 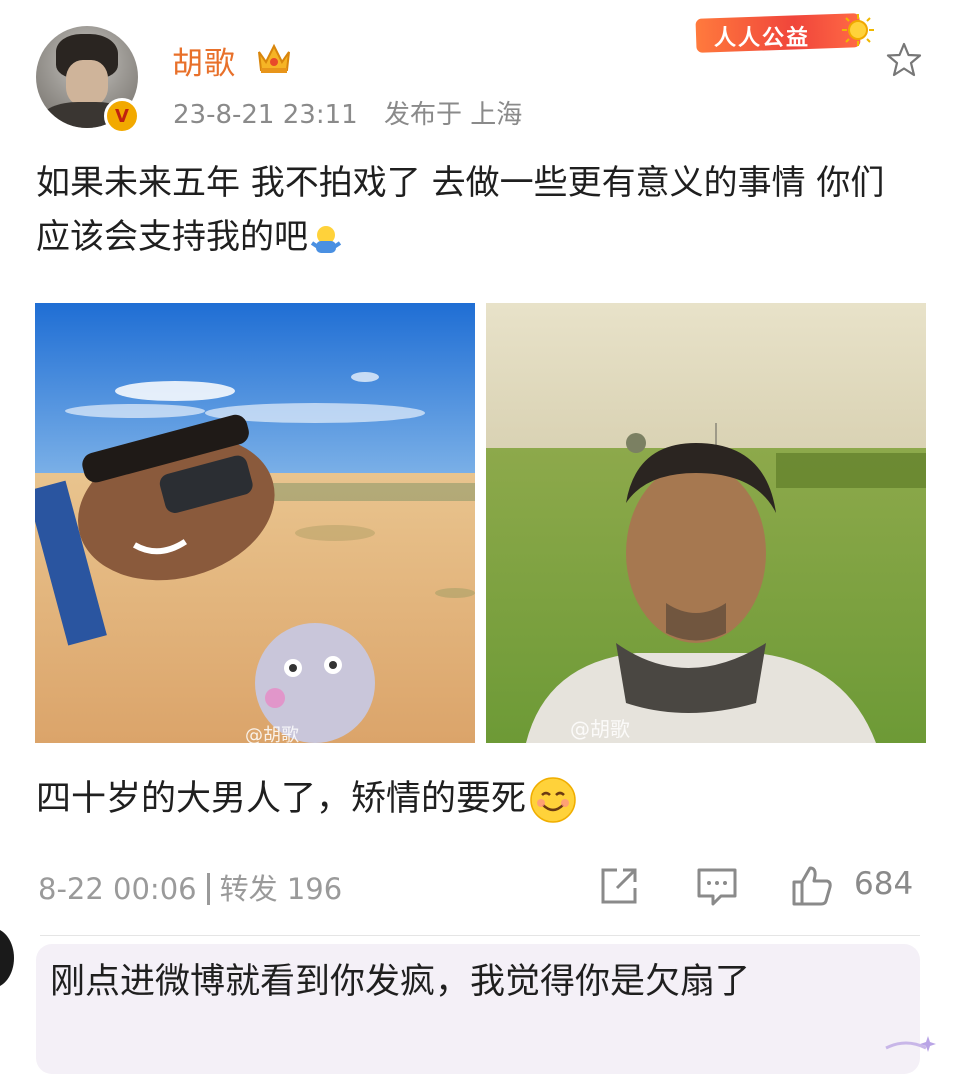 I want to click on post-meta: 23-8-21 23:11 发布于 上海, so click(x=356, y=112).